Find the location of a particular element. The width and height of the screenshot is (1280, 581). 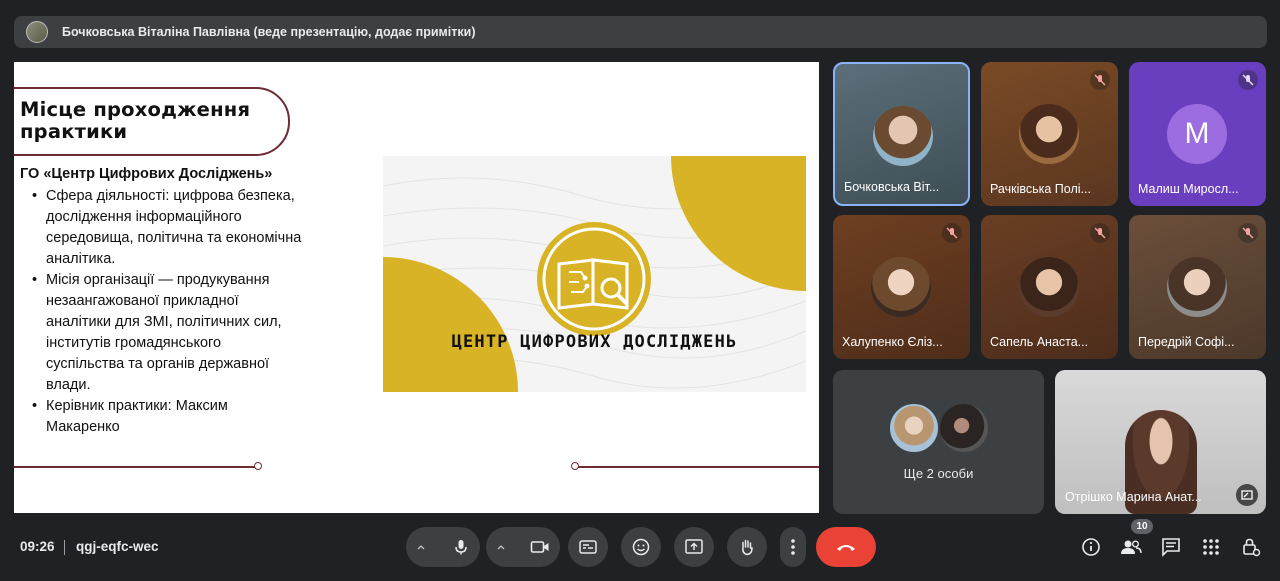

slide-title: Місце проходження практики is located at coordinates (135, 120).